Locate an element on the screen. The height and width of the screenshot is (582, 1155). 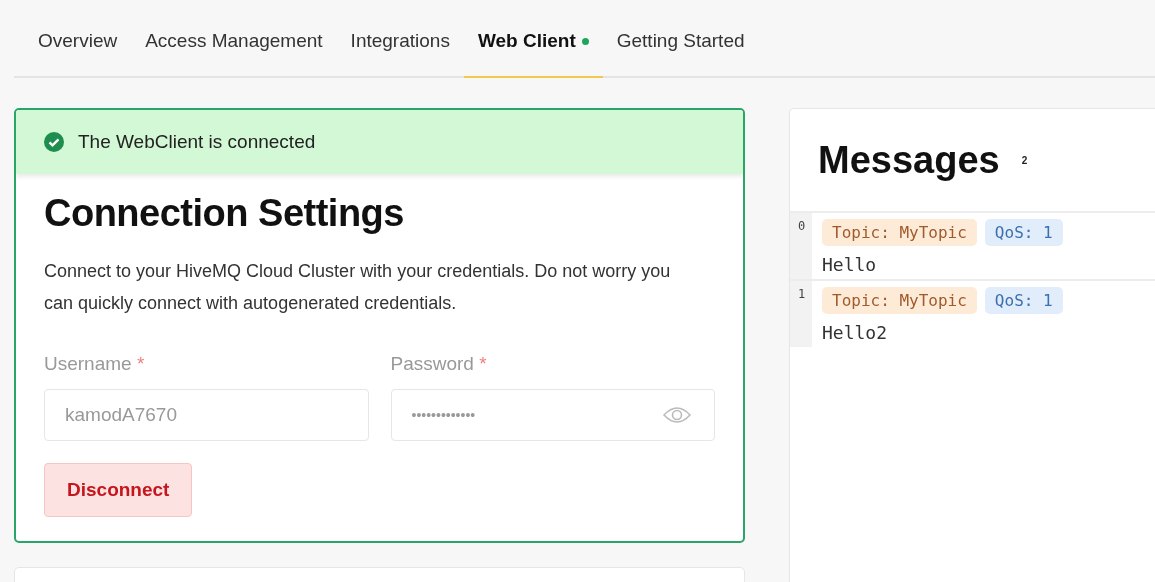
tab: Access Management is located at coordinates (234, 42).